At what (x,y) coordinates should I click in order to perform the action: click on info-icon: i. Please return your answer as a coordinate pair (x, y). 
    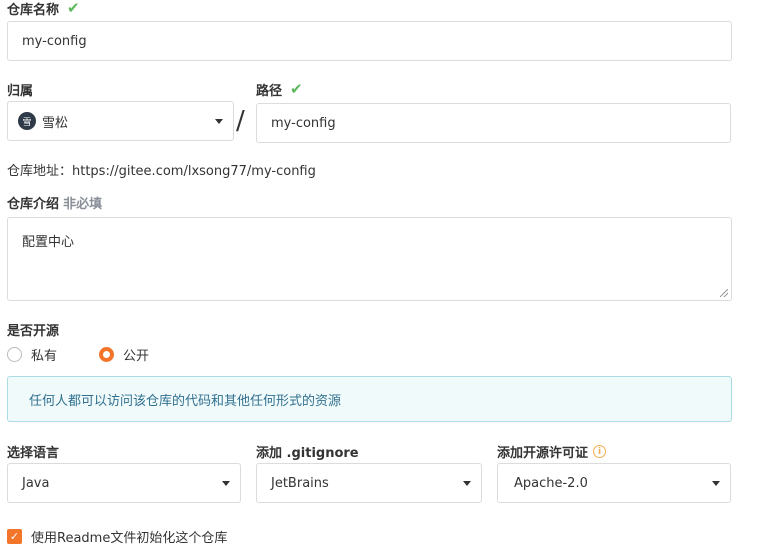
    Looking at the image, I should click on (600, 451).